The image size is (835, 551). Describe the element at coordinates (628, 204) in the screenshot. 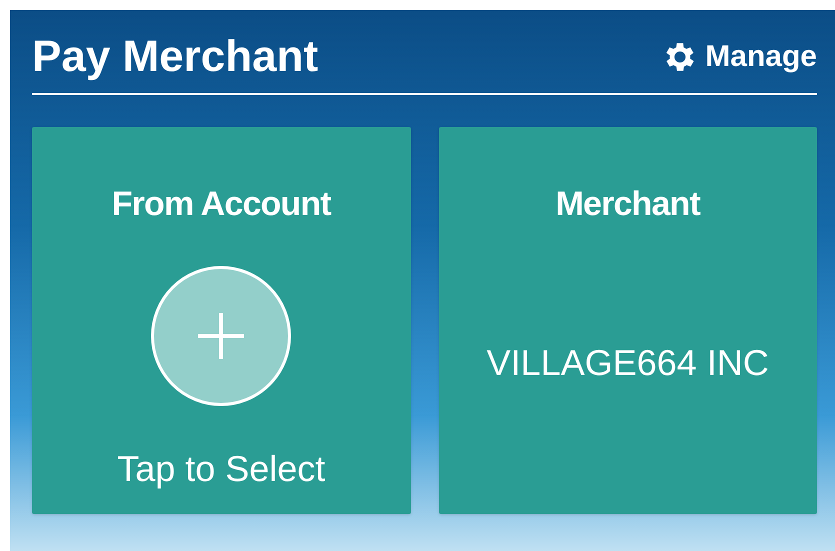

I see `card-title: Merchant` at that location.